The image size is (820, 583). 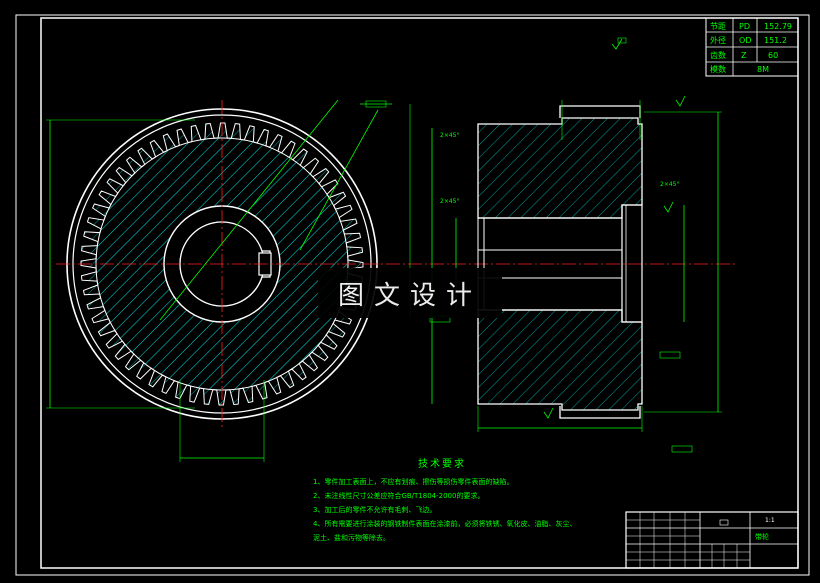 I want to click on tech-item-1: 1、零件加工表面上，不应有划痕、擦伤等损伤零件表面的缺陷。, so click(x=413, y=481).